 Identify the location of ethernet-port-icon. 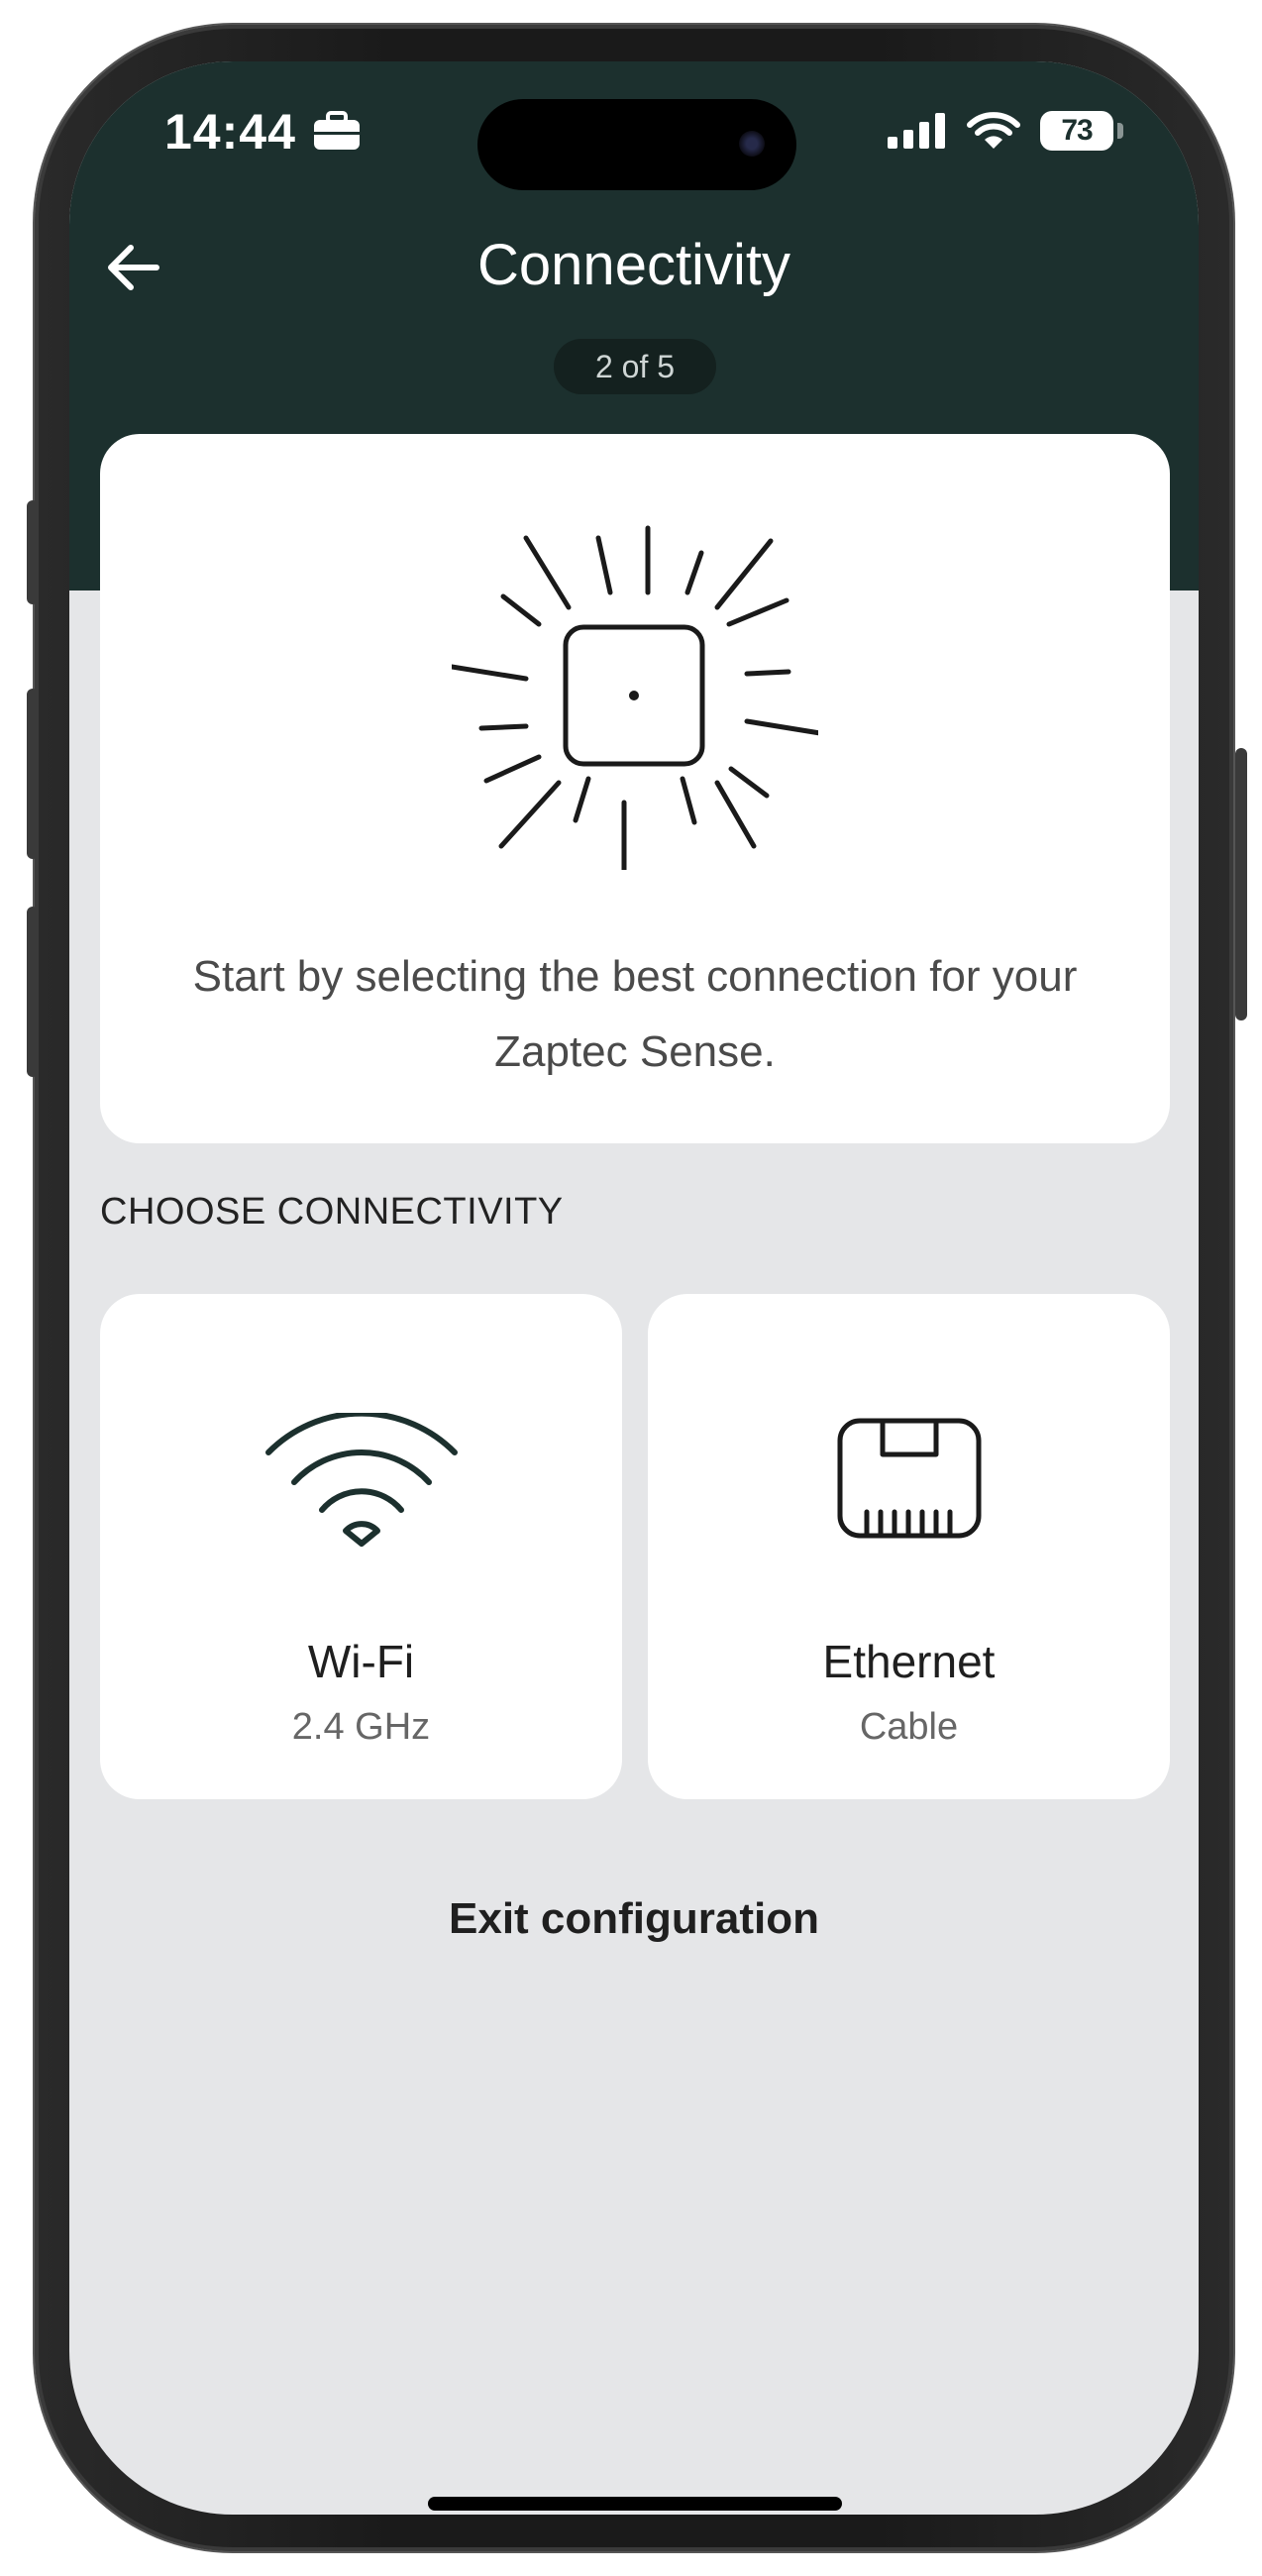
(909, 1478).